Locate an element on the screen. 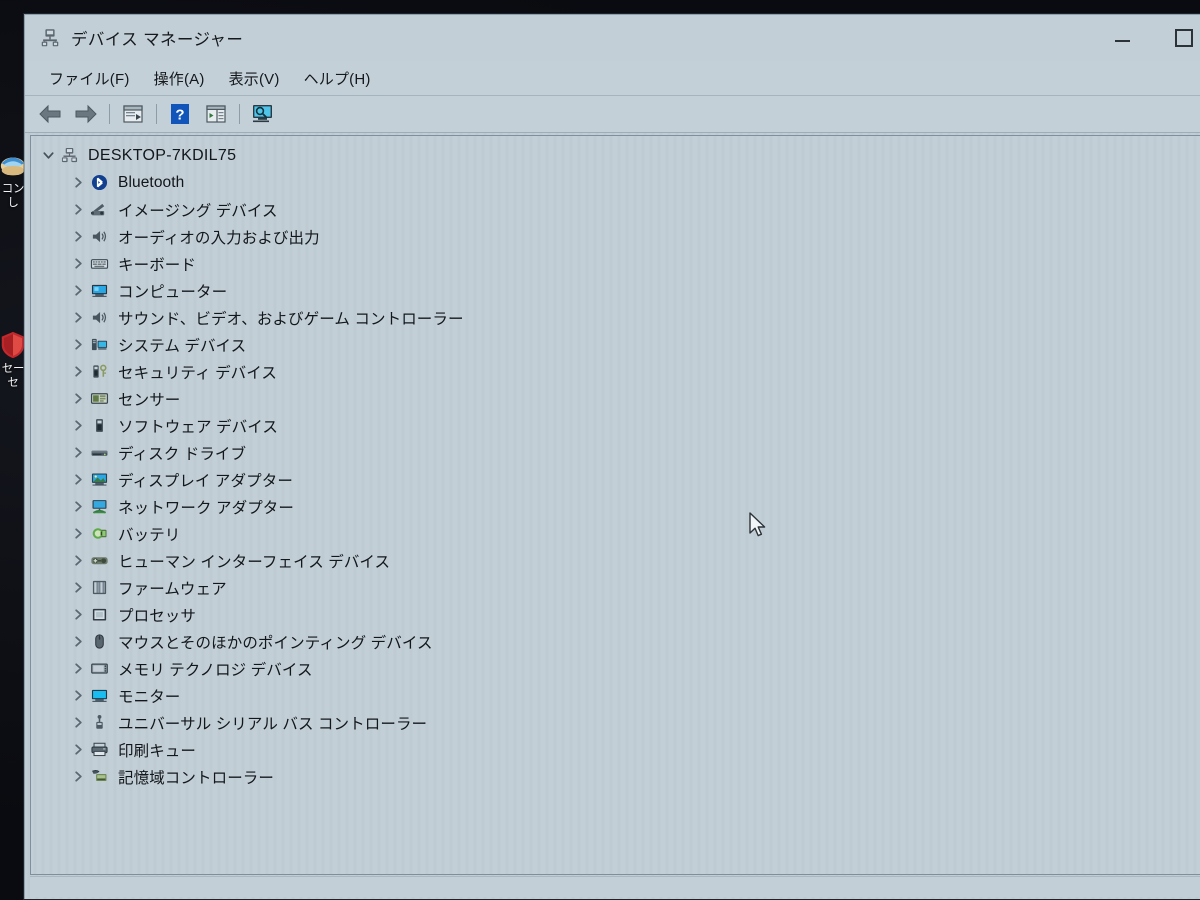 The height and width of the screenshot is (900, 1200). audio-icon is located at coordinates (99, 237).